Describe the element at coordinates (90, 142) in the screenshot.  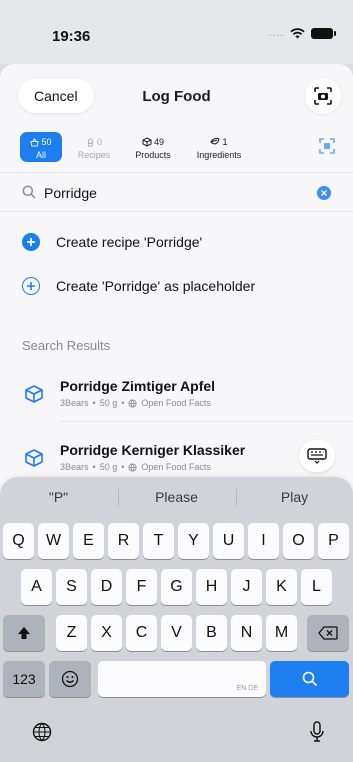
I see `chef-icon` at that location.